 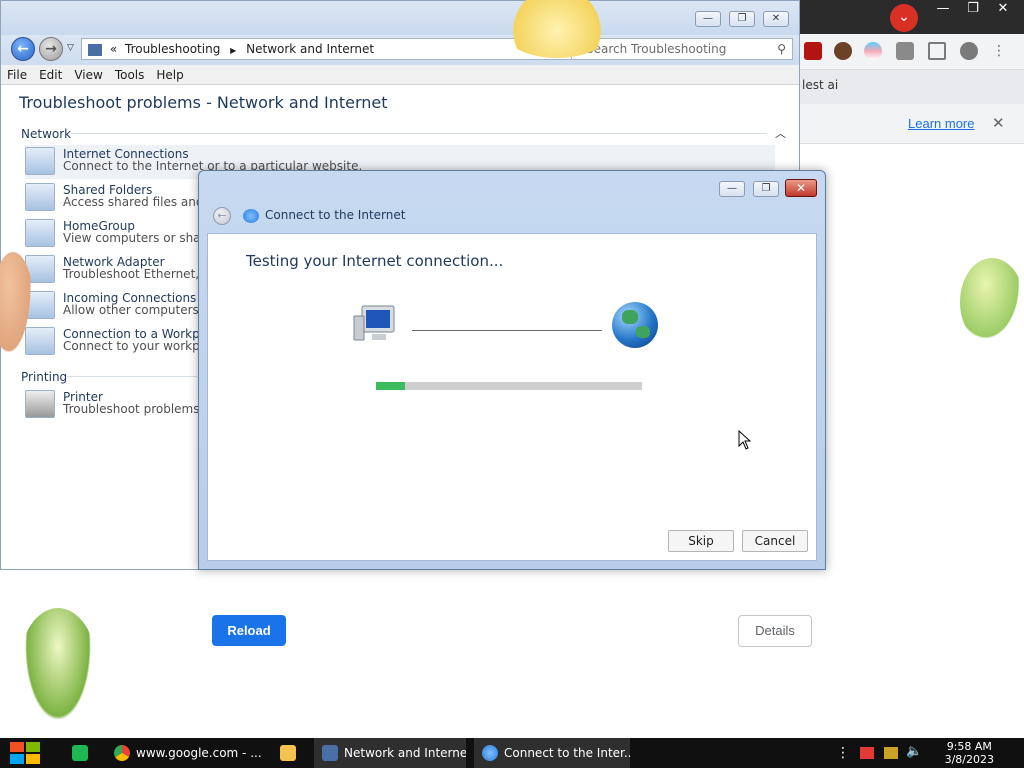 What do you see at coordinates (912, 87) in the screenshot?
I see `chrome-bookmark-strip: lest ai` at bounding box center [912, 87].